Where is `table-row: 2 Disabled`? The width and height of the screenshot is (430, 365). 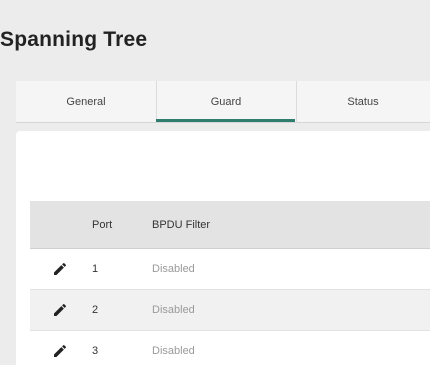
table-row: 2 Disabled is located at coordinates (230, 310).